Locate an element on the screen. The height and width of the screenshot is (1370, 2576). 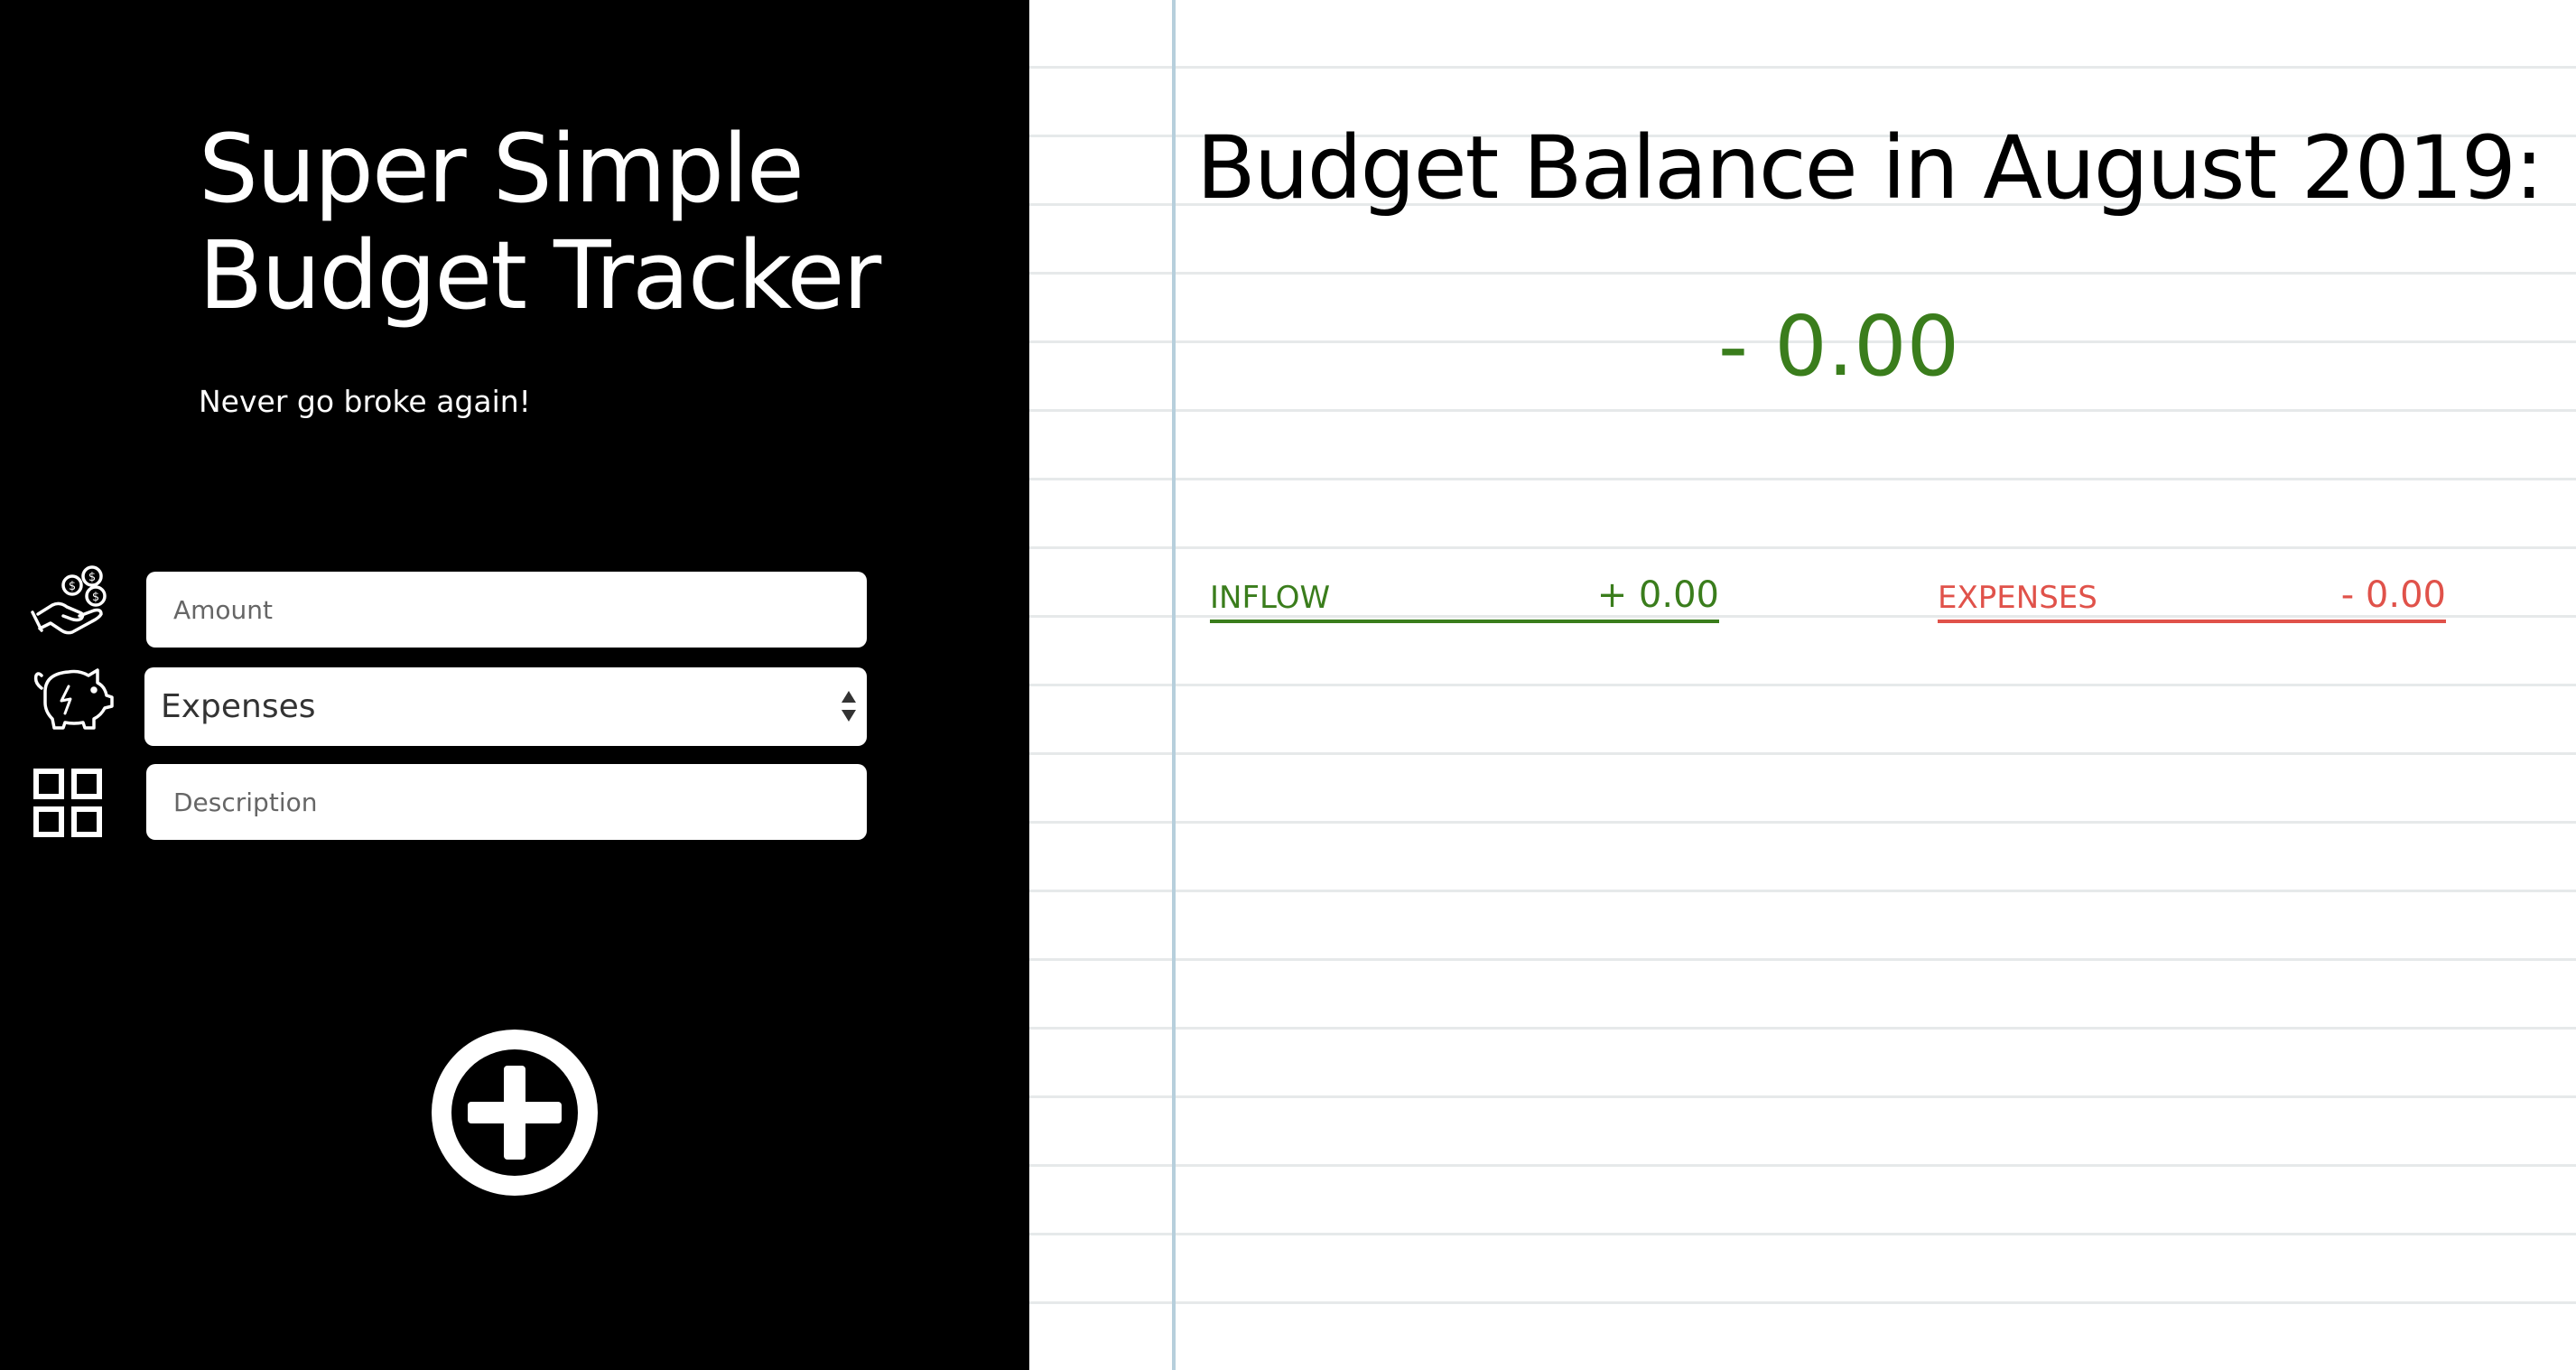
inflow-summary: INFLOW + 0.00 is located at coordinates (1464, 598).